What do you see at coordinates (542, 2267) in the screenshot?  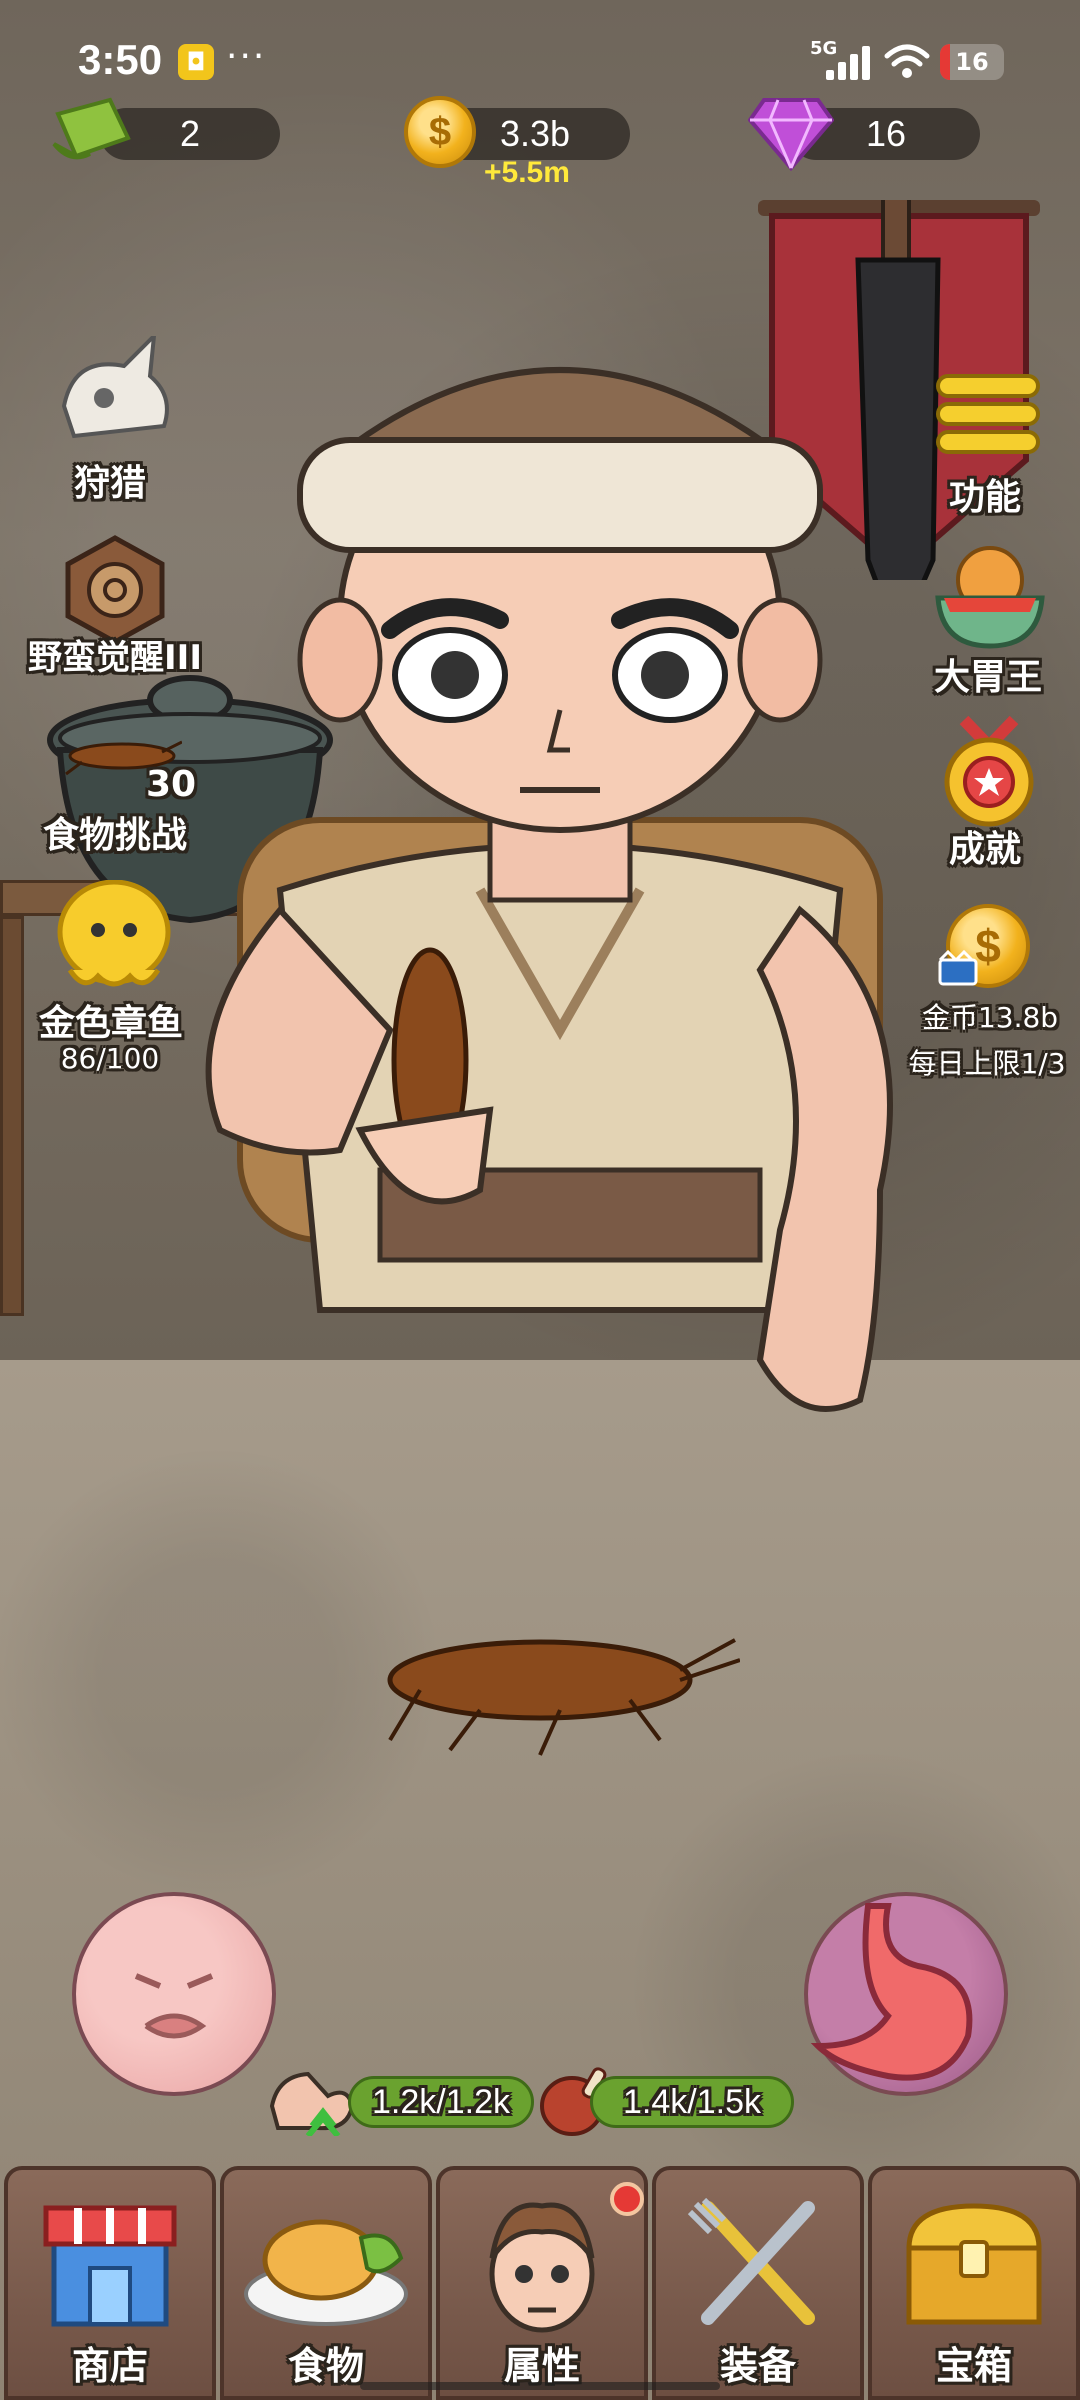 I see `character-avatar-icon` at bounding box center [542, 2267].